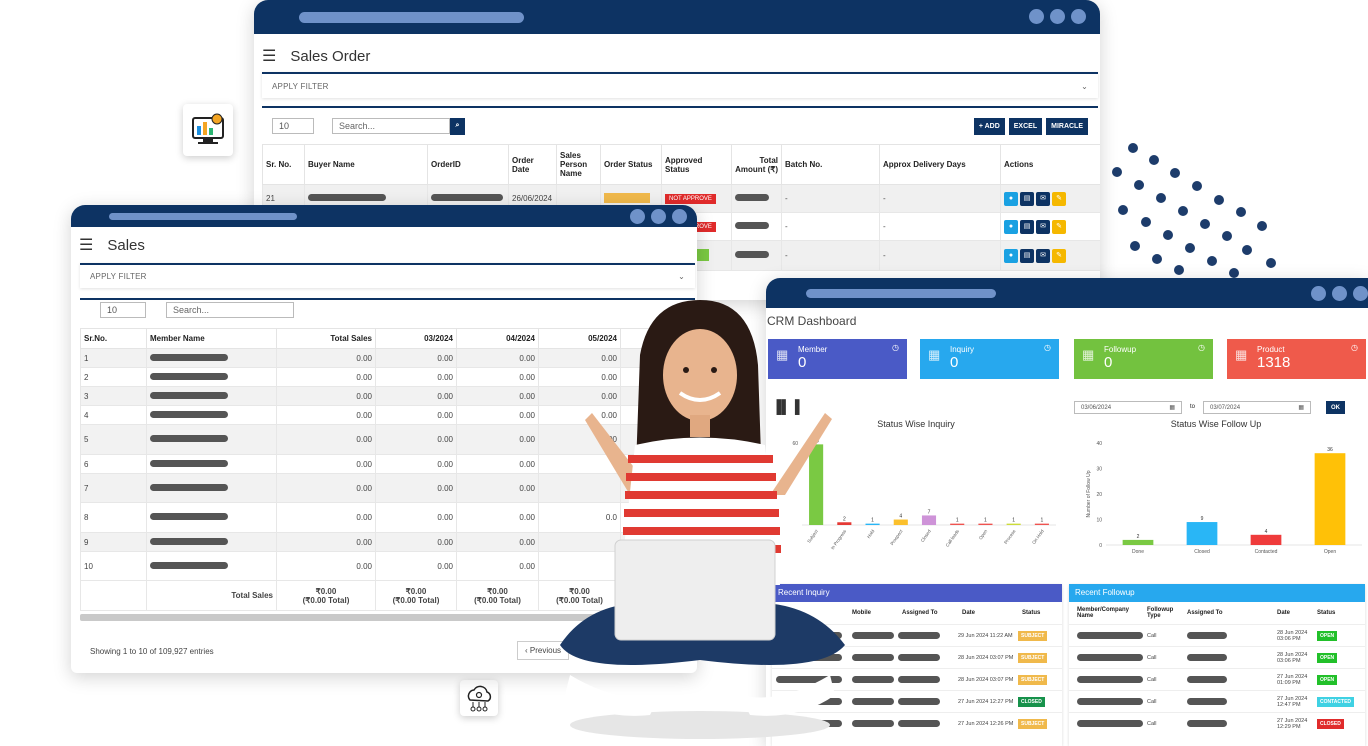 This screenshot has width=1368, height=746. Describe the element at coordinates (326, 338) in the screenshot. I see `col-header: Total Sales` at that location.